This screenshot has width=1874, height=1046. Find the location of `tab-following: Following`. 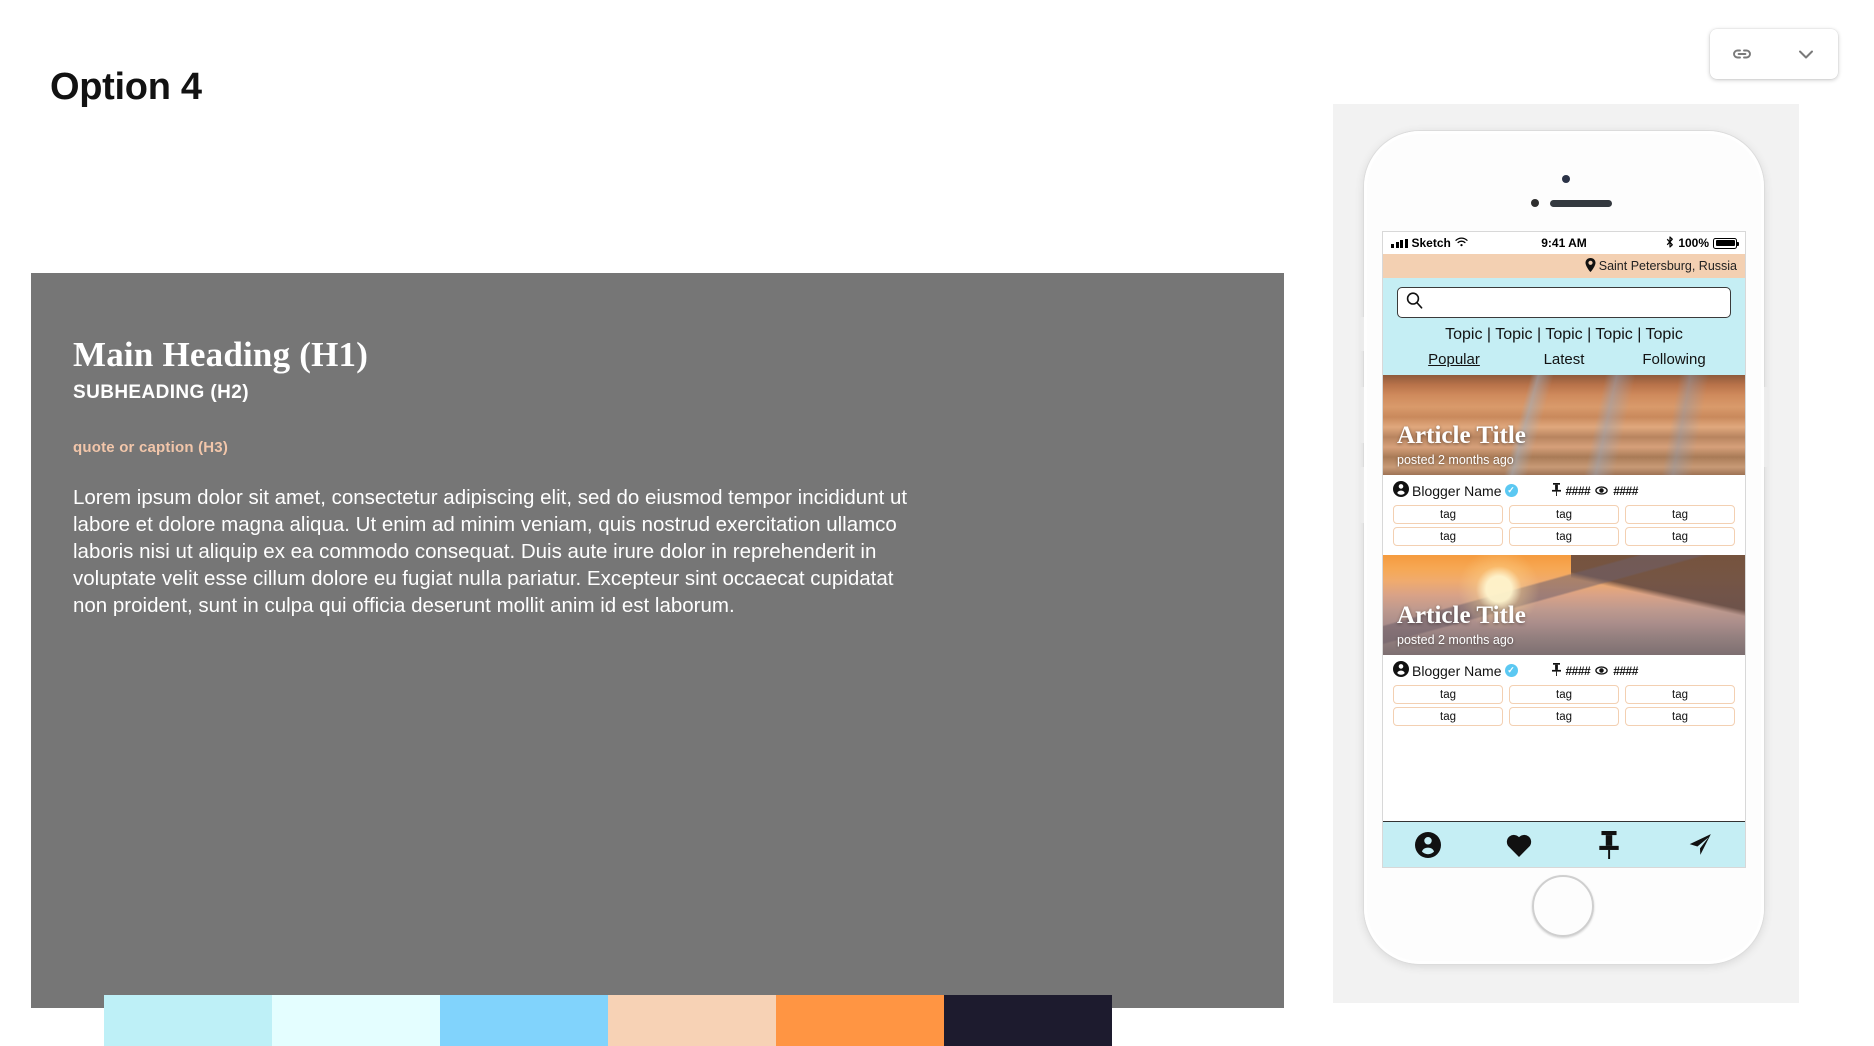

tab-following: Following is located at coordinates (1674, 359).